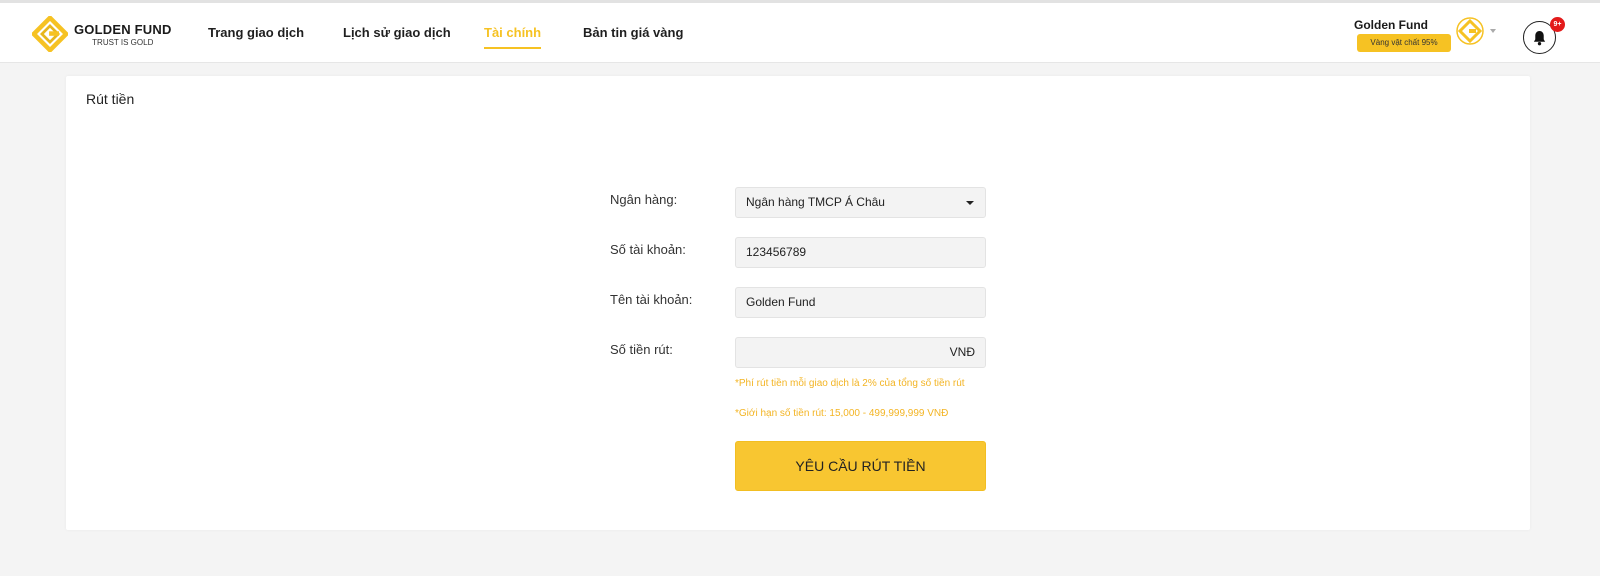 This screenshot has width=1600, height=576. I want to click on nav-item-history: Lịch sử giao dịch, so click(397, 33).